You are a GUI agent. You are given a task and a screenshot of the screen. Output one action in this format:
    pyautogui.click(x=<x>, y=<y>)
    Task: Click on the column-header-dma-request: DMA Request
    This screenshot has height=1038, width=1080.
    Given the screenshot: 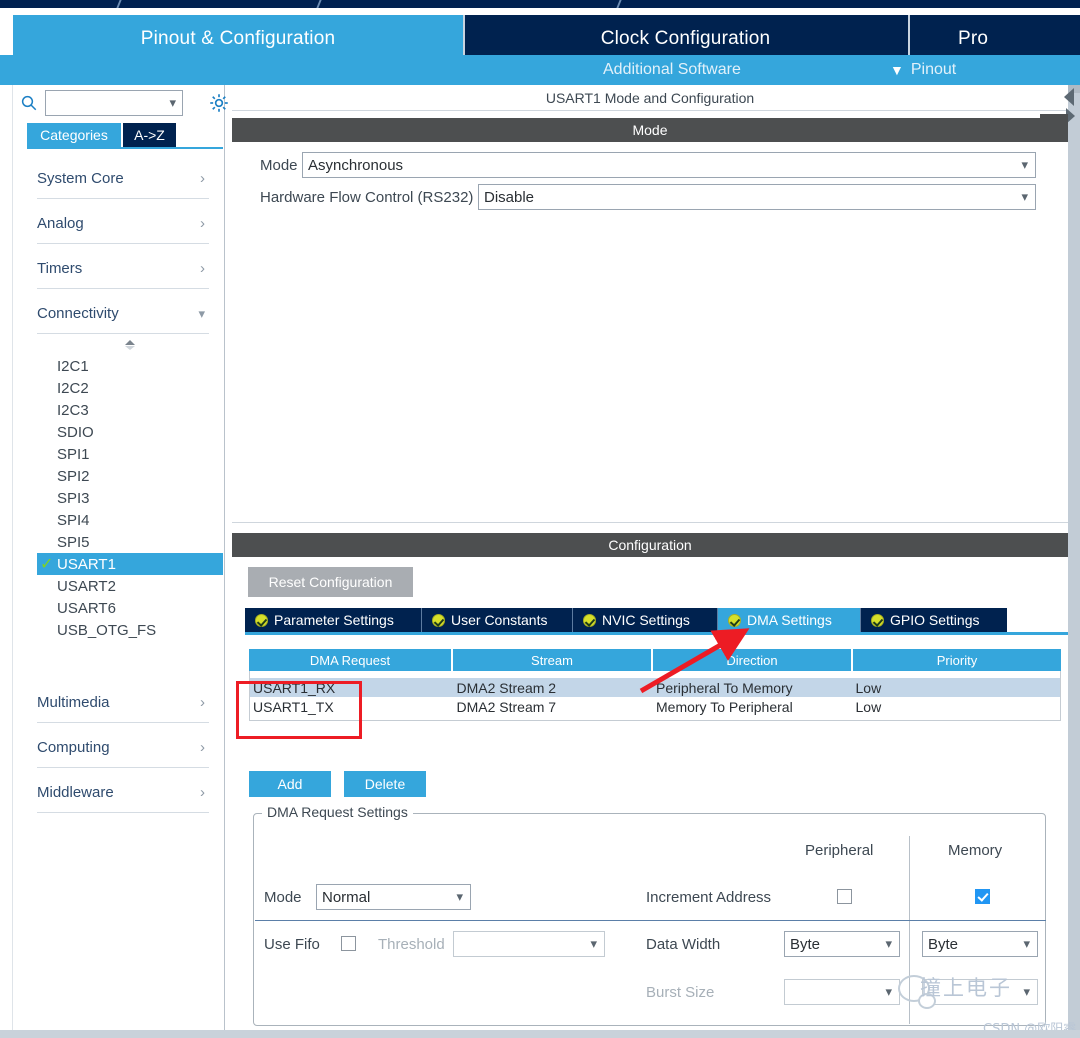 What is the action you would take?
    pyautogui.click(x=351, y=660)
    